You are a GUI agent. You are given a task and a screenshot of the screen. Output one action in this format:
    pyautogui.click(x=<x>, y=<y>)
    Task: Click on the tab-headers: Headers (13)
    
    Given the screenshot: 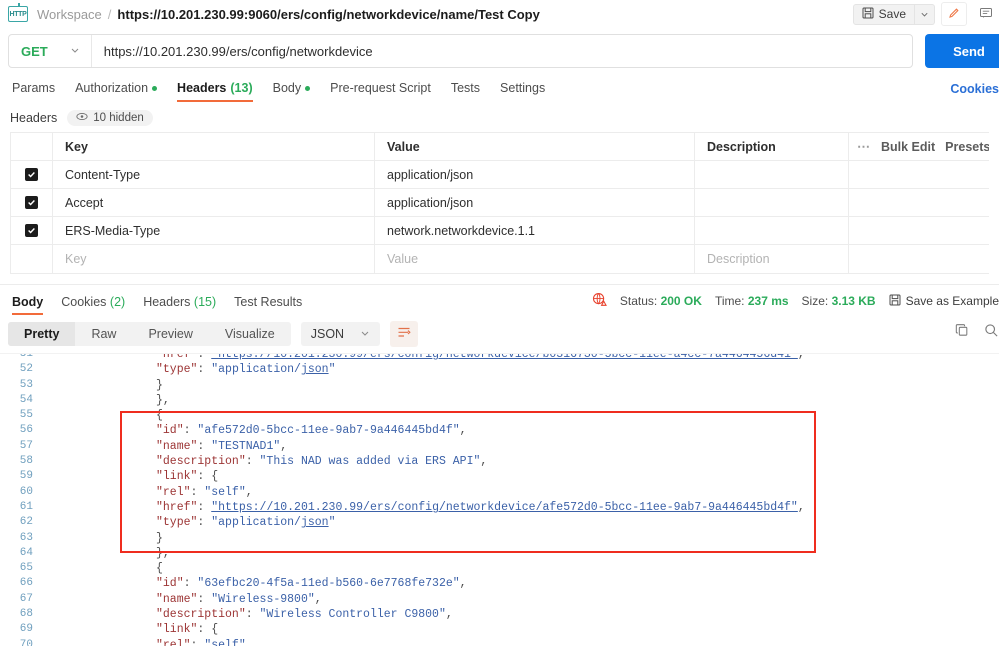 What is the action you would take?
    pyautogui.click(x=215, y=91)
    